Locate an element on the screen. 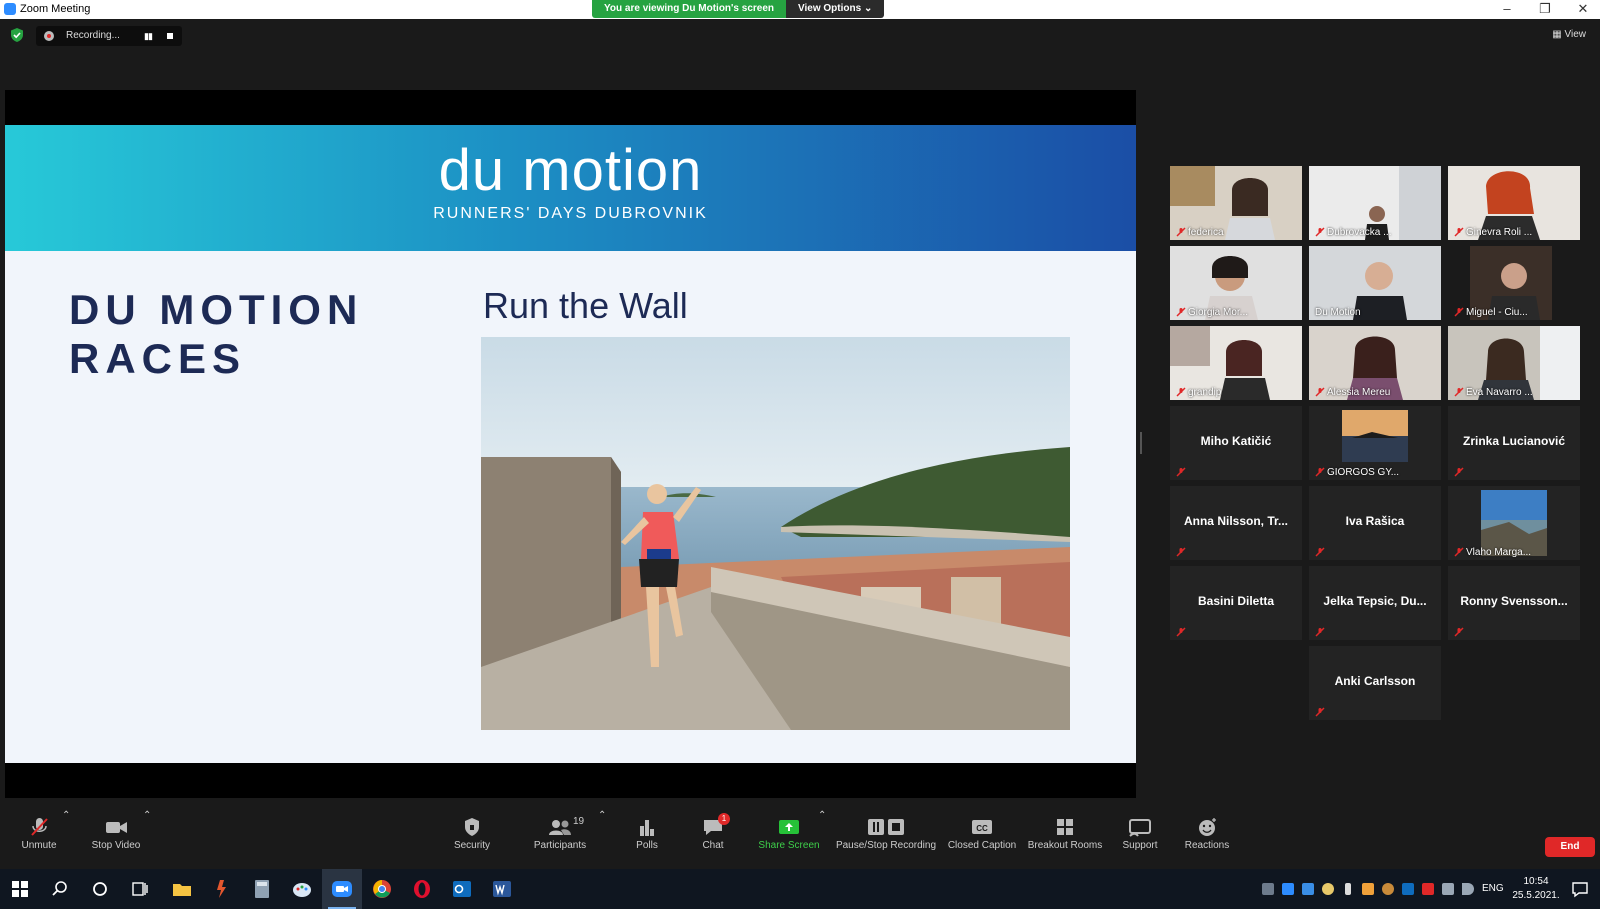 Image resolution: width=1600 pixels, height=909 pixels. cortana-icon is located at coordinates (100, 889).